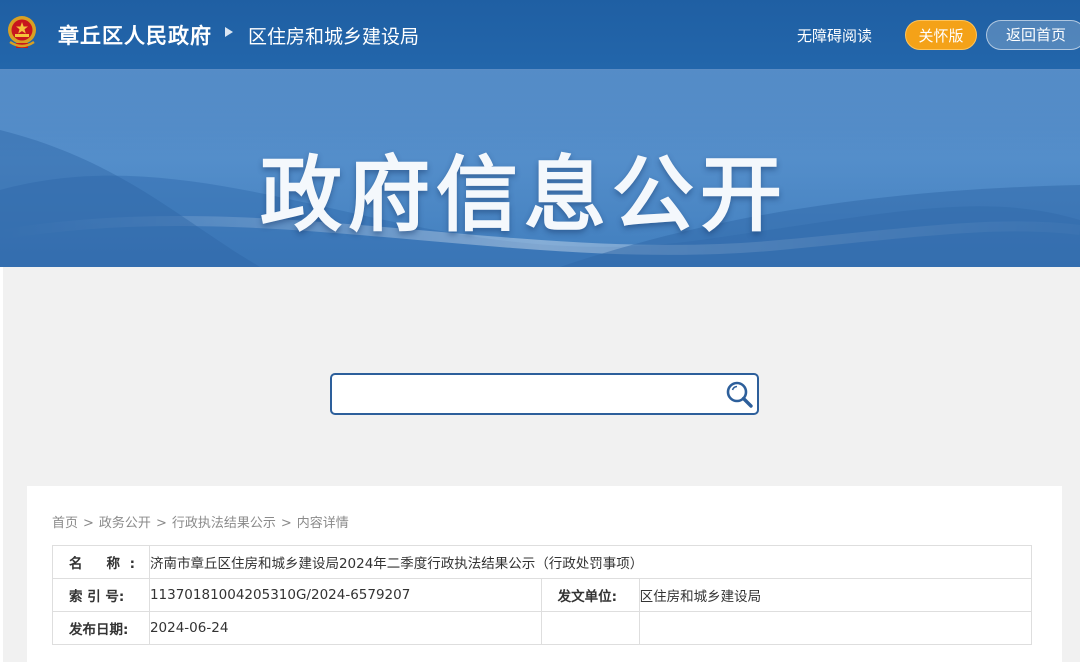 Image resolution: width=1080 pixels, height=662 pixels. I want to click on breadcrumb-enforcement-results: 行政执法结果公示, so click(224, 523).